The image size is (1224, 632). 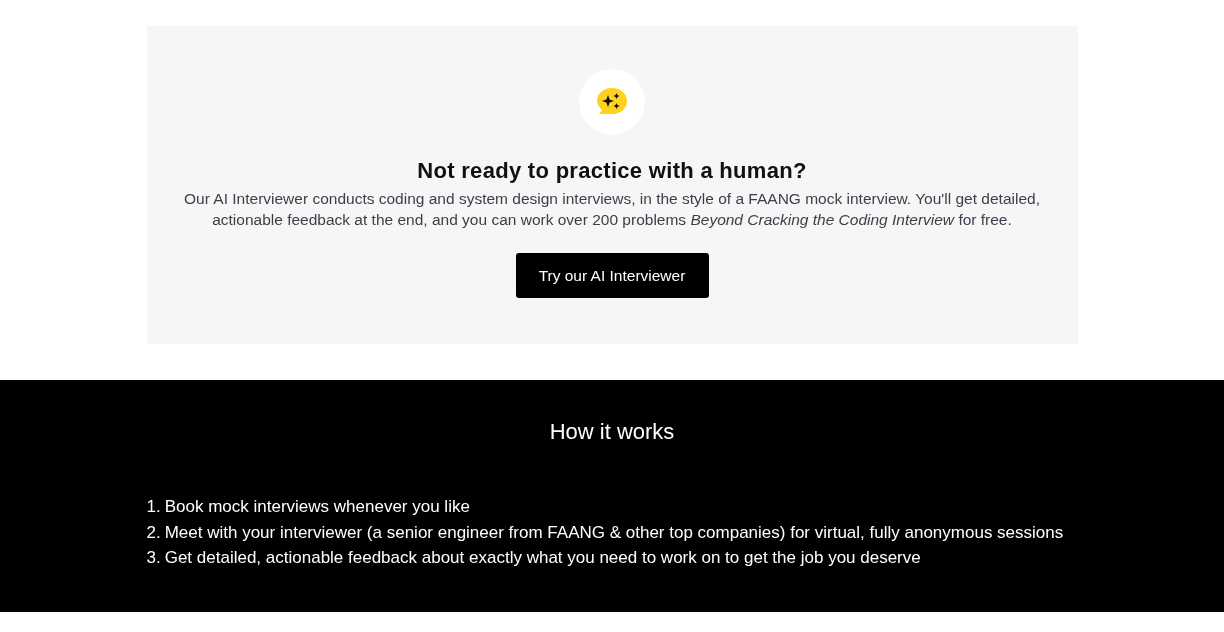 What do you see at coordinates (612, 432) in the screenshot?
I see `how-it-works-heading: How it works` at bounding box center [612, 432].